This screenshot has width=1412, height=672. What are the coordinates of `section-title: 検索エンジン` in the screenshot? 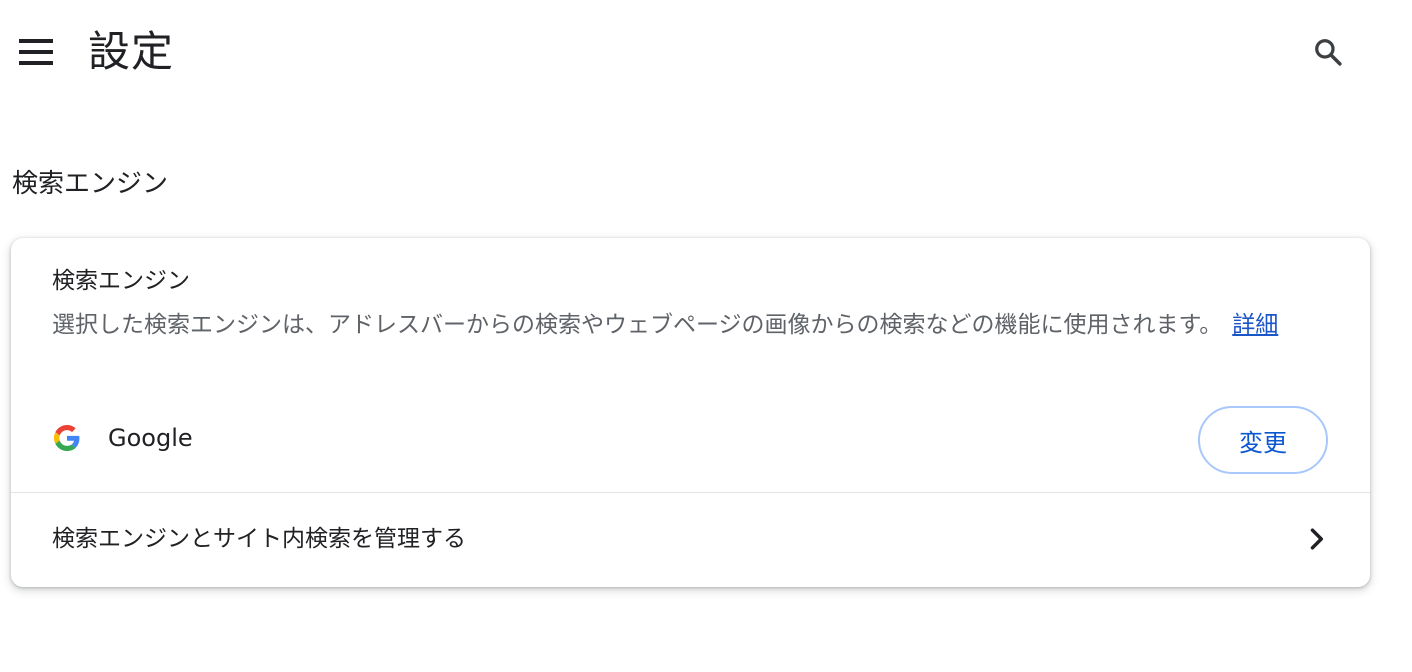 It's located at (90, 184).